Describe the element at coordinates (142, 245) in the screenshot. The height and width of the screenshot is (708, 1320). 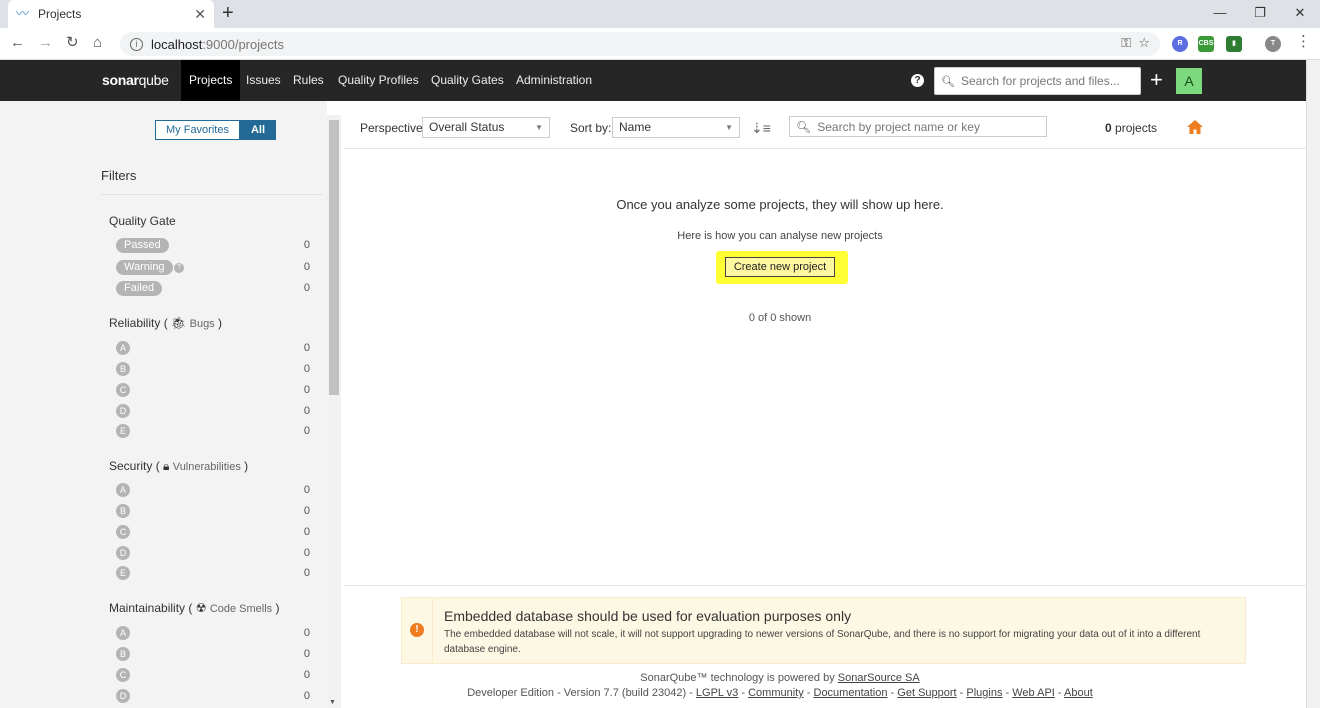
I see `filter-passed: Passed` at that location.